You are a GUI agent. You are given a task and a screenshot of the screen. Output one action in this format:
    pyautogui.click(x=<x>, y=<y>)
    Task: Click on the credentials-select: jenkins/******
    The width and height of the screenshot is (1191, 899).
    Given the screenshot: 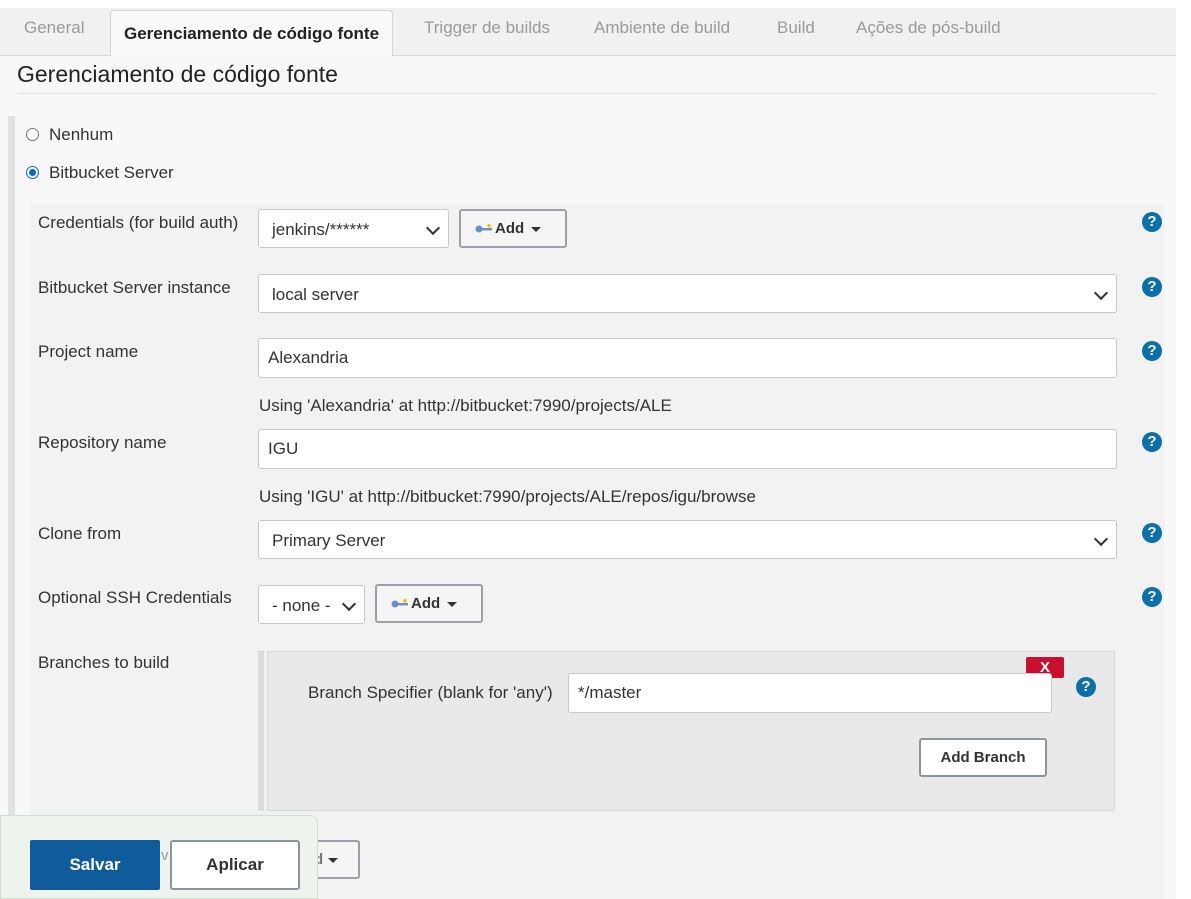 What is the action you would take?
    pyautogui.click(x=353, y=228)
    